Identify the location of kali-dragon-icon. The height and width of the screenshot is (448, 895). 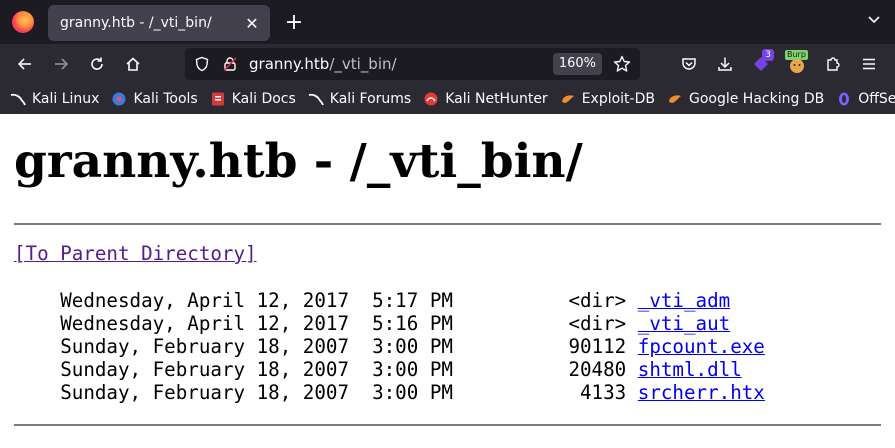
(18, 99).